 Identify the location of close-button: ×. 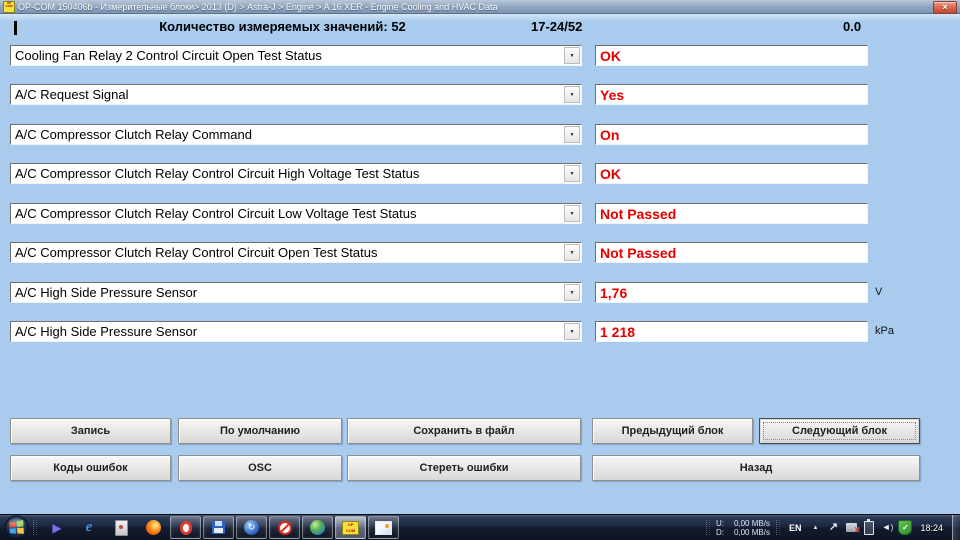
(945, 7).